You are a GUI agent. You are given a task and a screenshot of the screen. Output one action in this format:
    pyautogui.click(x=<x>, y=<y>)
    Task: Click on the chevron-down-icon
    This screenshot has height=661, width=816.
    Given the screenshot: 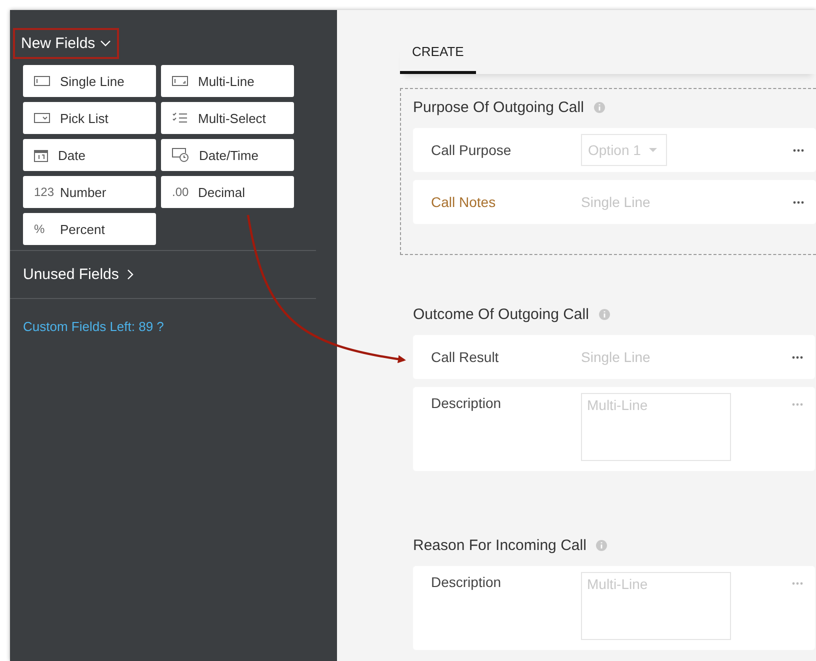 What is the action you would take?
    pyautogui.click(x=106, y=43)
    